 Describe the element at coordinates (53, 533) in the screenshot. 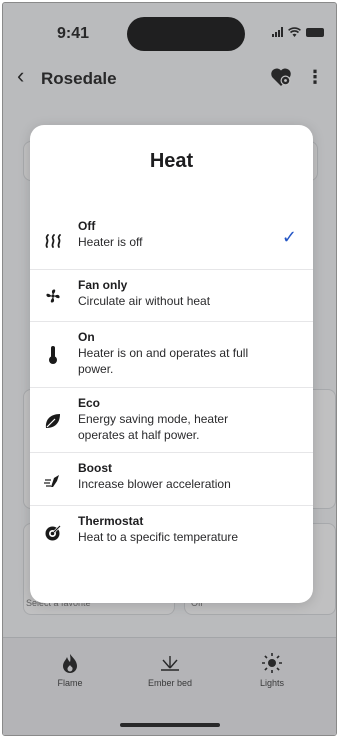

I see `thermostat-icon` at that location.